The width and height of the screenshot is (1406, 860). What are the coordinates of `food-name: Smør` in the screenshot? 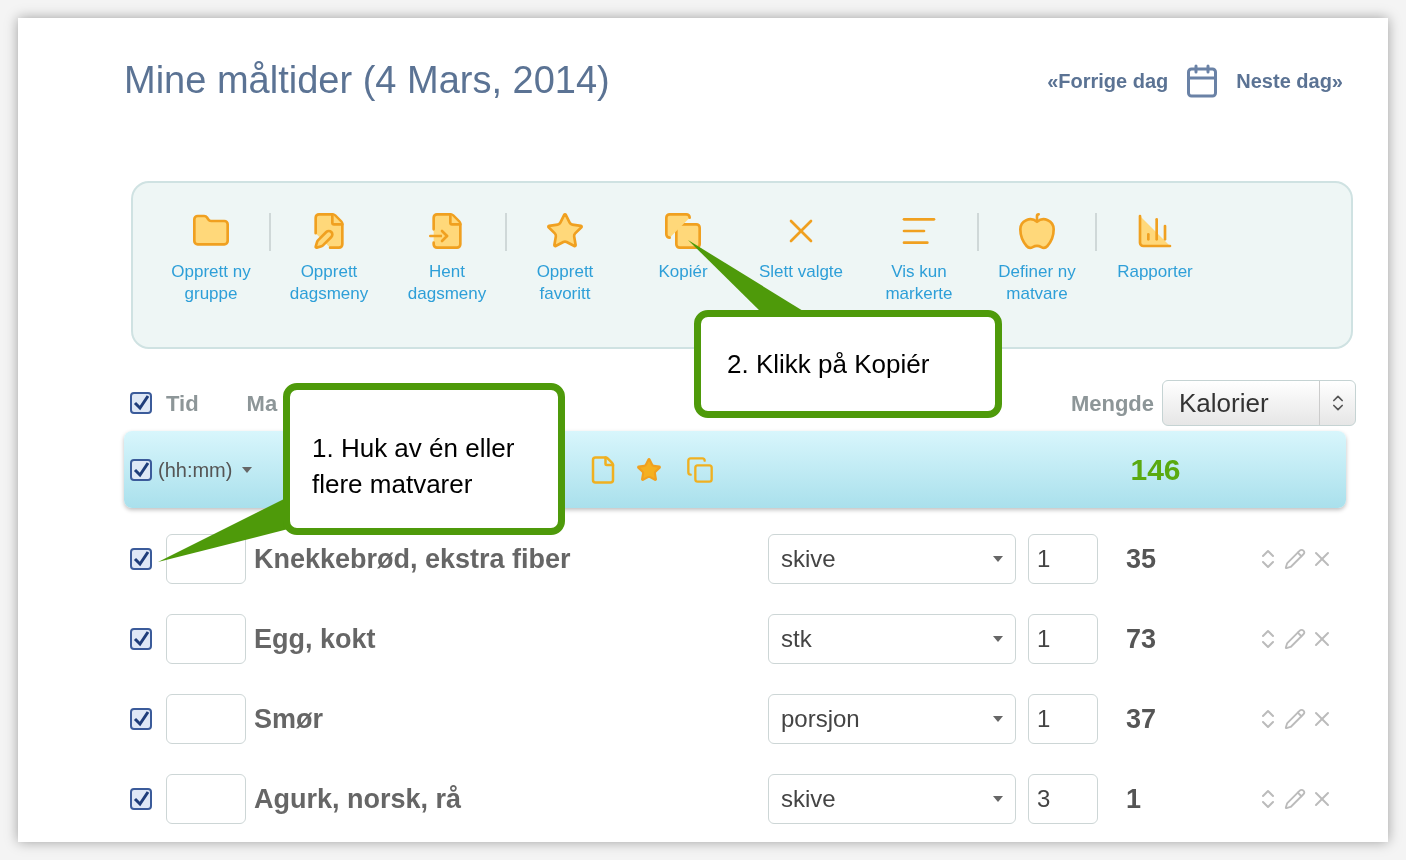 It's located at (289, 719).